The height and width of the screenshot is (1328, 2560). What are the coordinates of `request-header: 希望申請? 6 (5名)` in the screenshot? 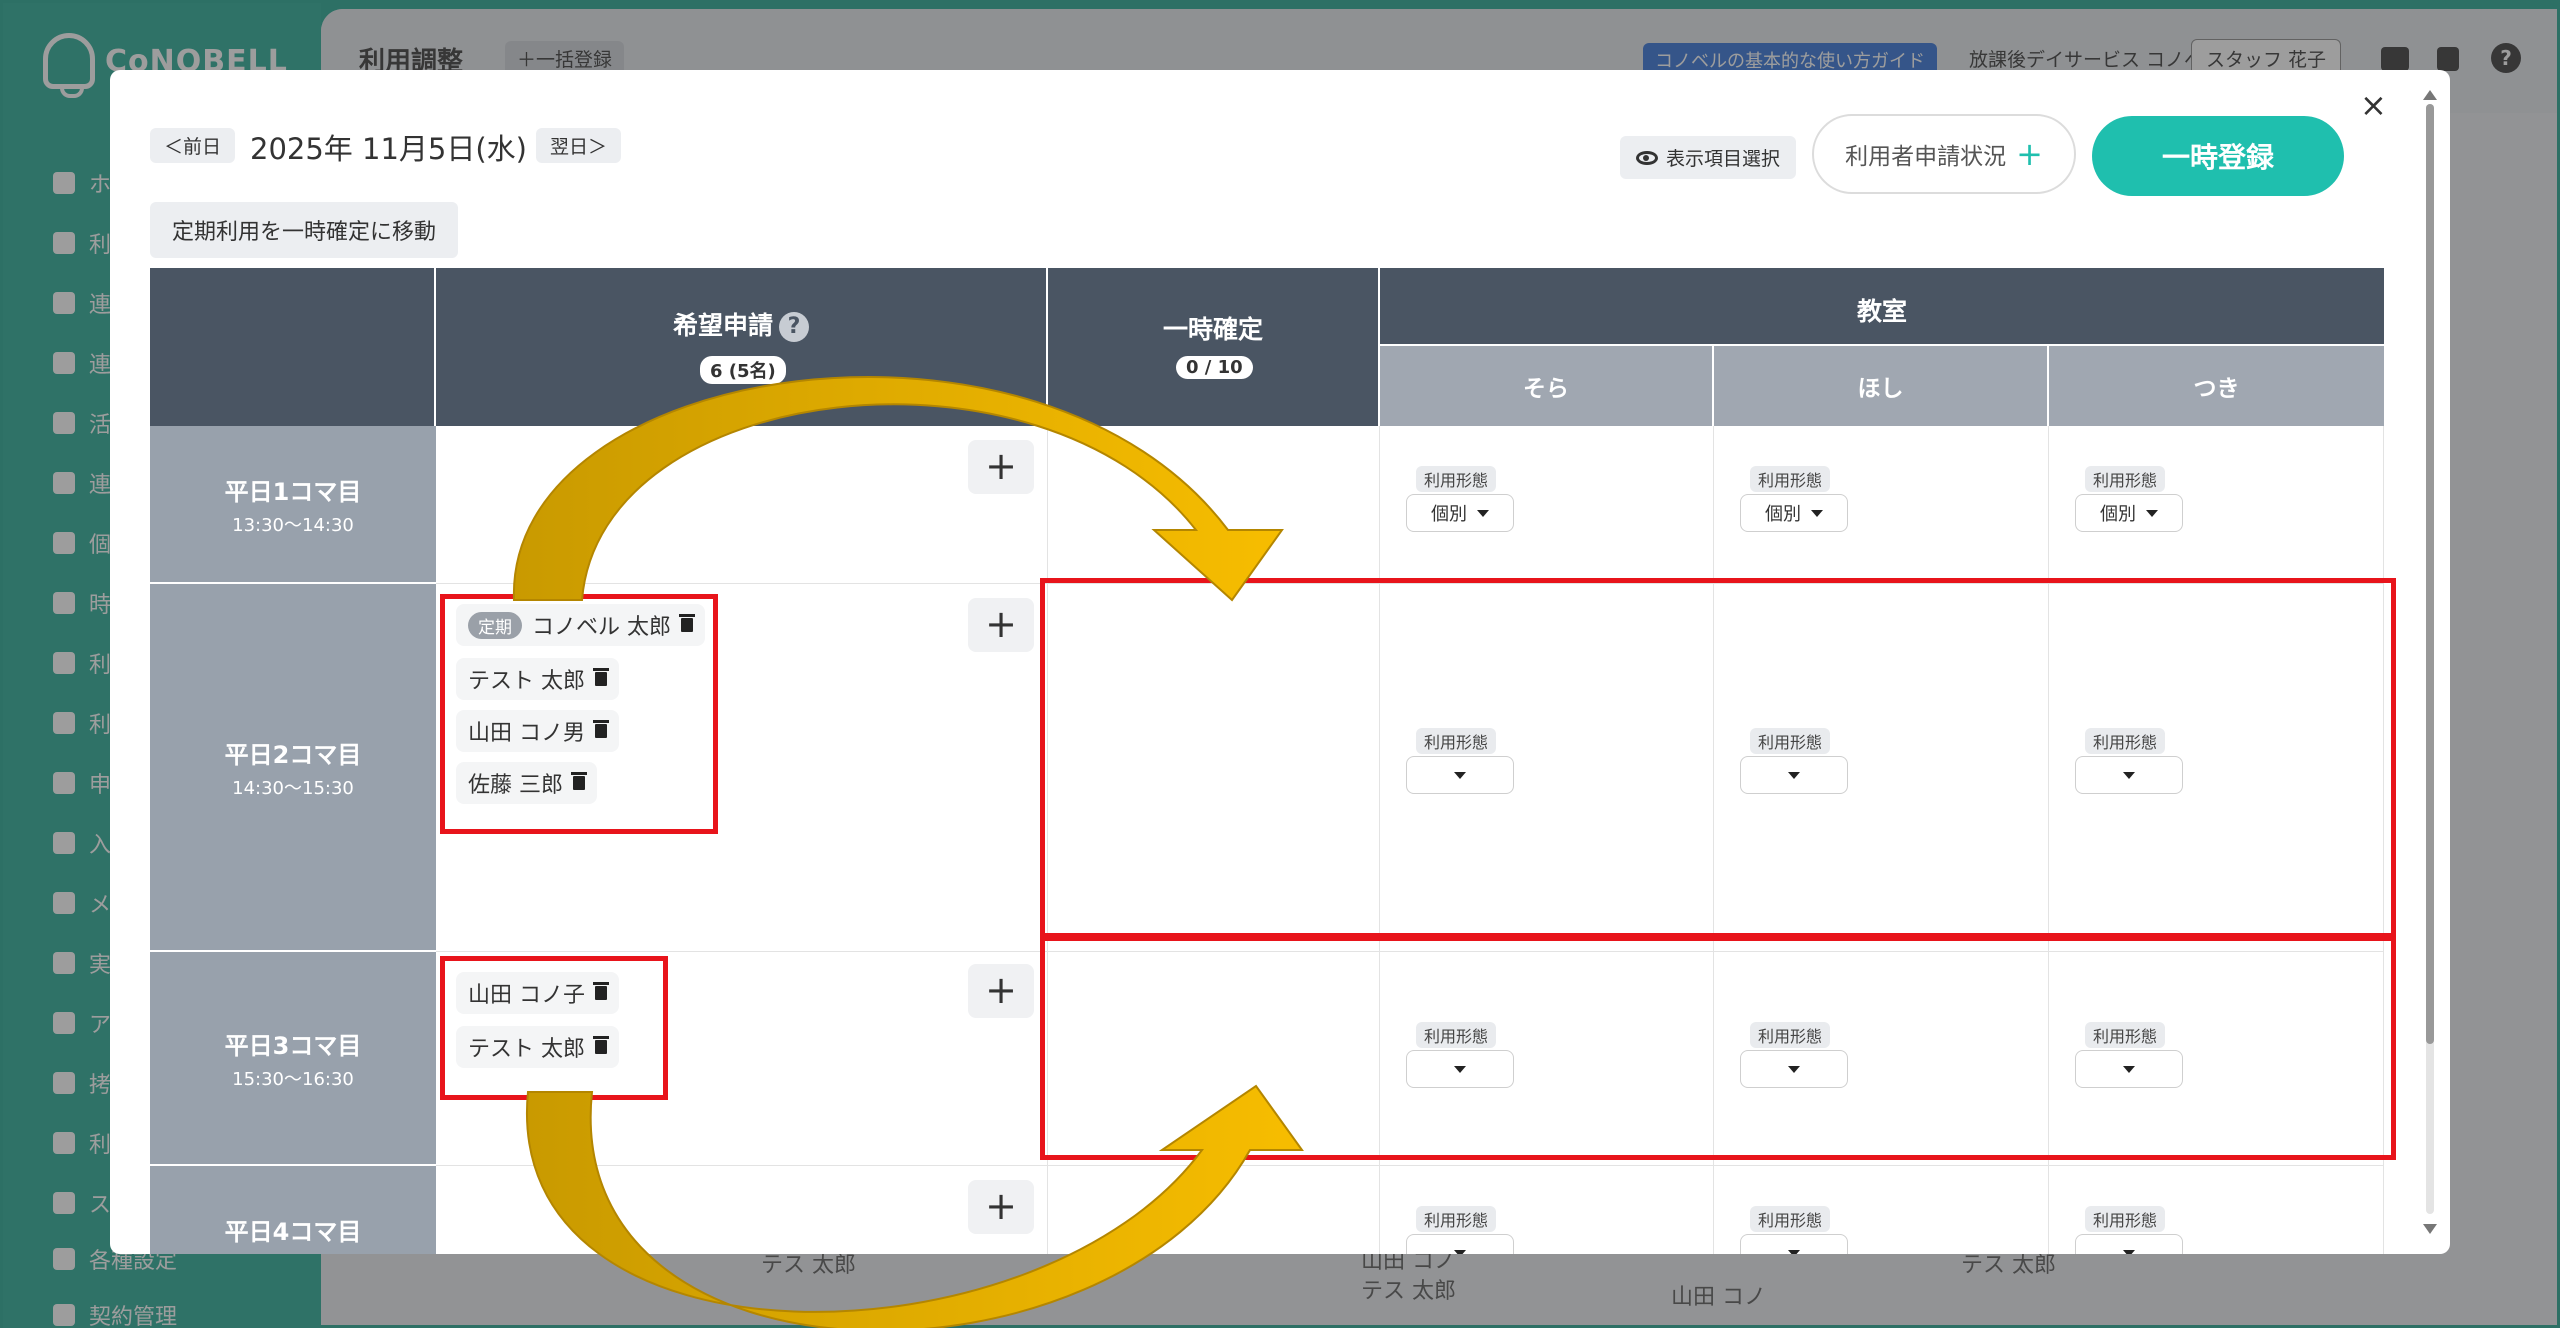 It's located at (742, 347).